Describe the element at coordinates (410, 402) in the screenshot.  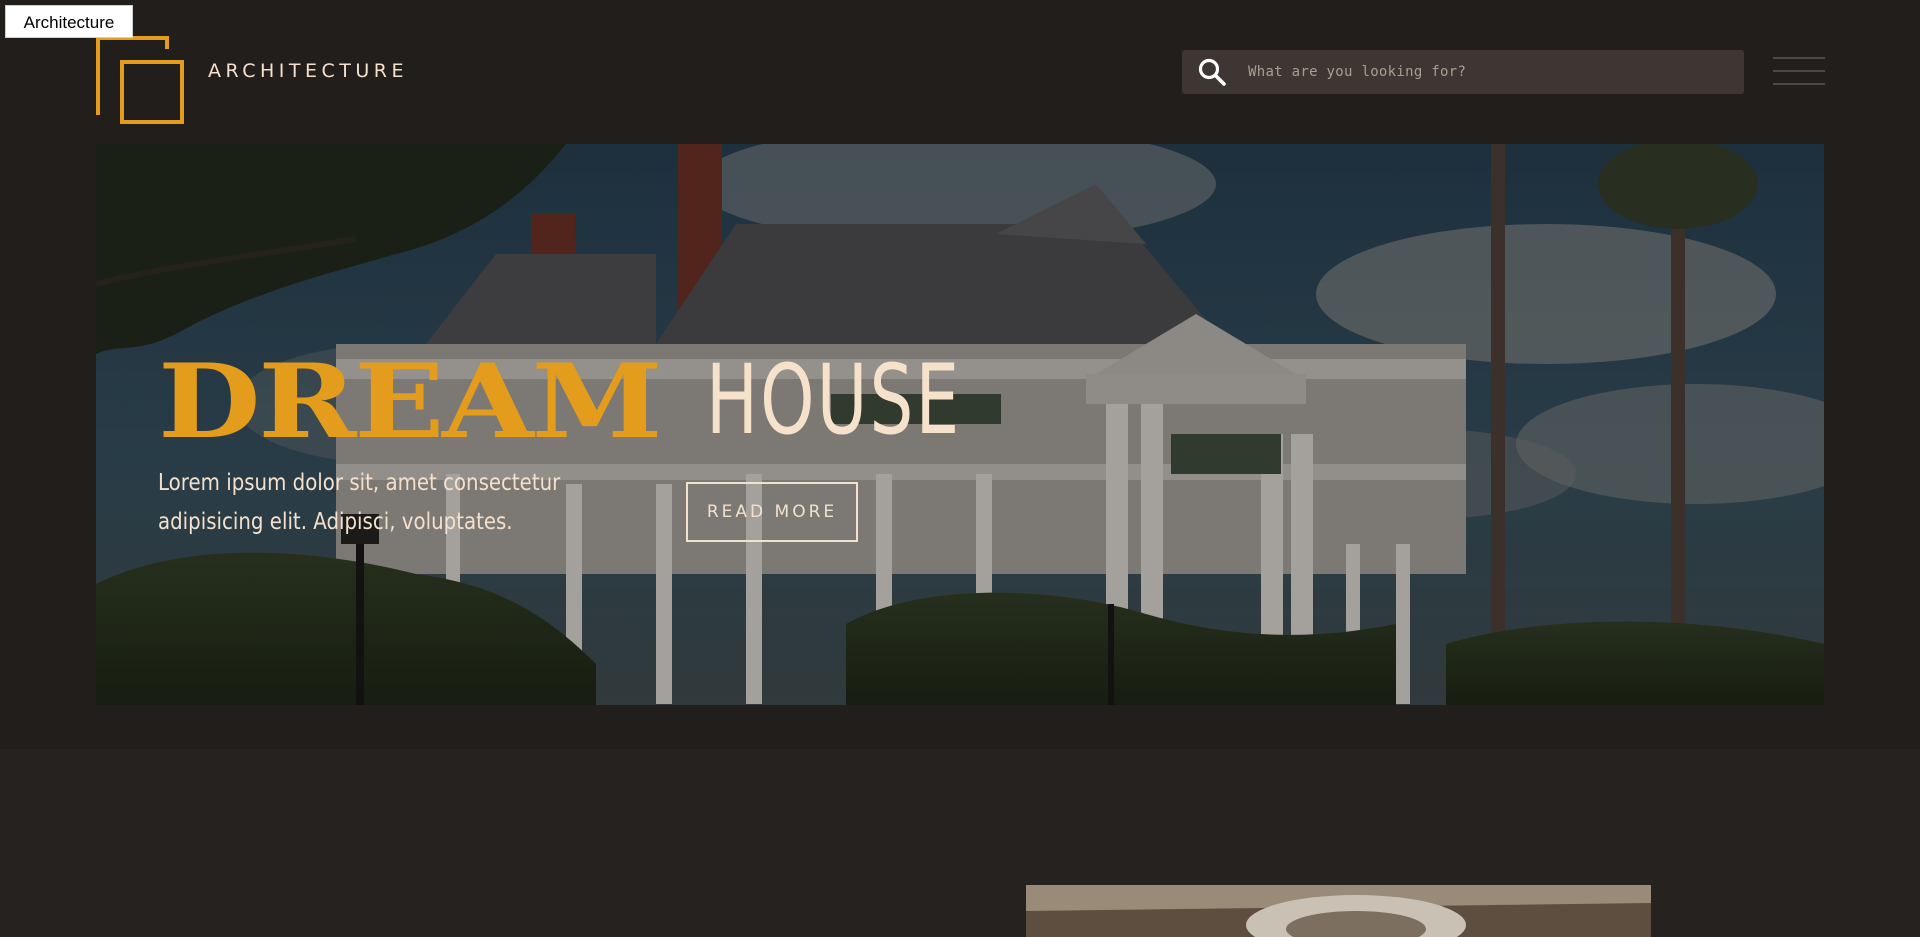
I see `hero-title-bold: DREAM` at that location.